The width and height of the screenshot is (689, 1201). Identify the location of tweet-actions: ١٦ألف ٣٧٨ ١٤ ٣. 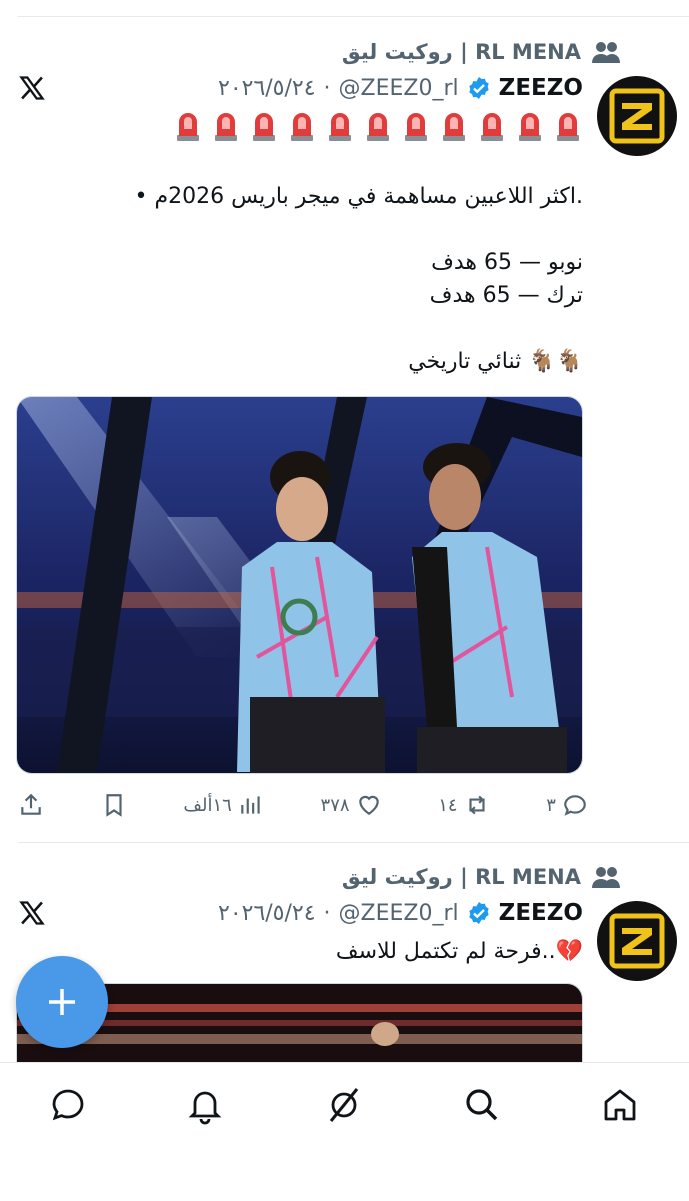
(303, 805).